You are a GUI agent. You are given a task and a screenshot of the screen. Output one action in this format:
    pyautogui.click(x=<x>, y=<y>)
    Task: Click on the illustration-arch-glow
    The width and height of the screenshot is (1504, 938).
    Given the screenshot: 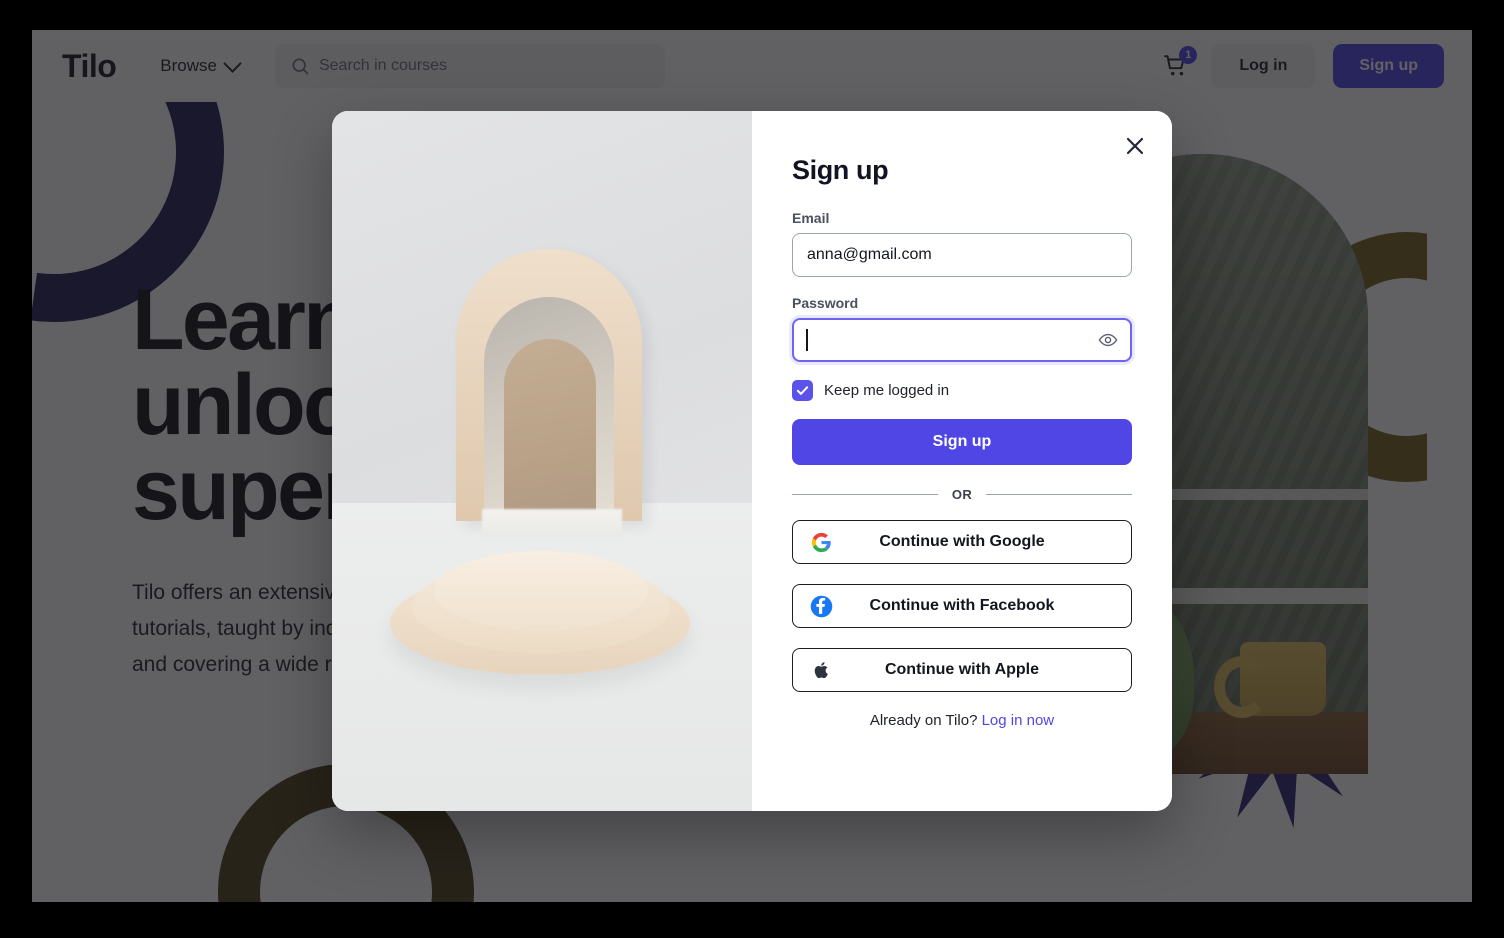 What is the action you would take?
    pyautogui.click(x=552, y=524)
    